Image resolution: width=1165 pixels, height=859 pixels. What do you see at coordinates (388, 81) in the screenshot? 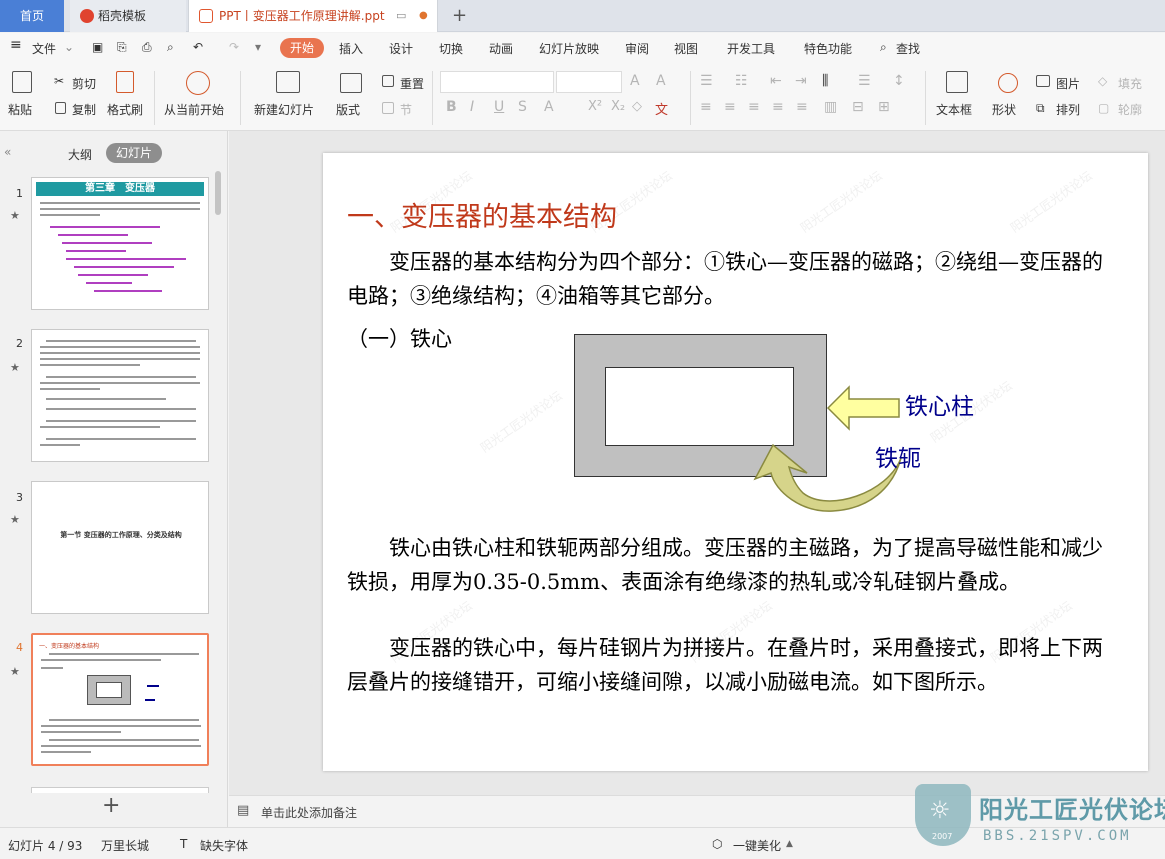
I see `reset-icon` at bounding box center [388, 81].